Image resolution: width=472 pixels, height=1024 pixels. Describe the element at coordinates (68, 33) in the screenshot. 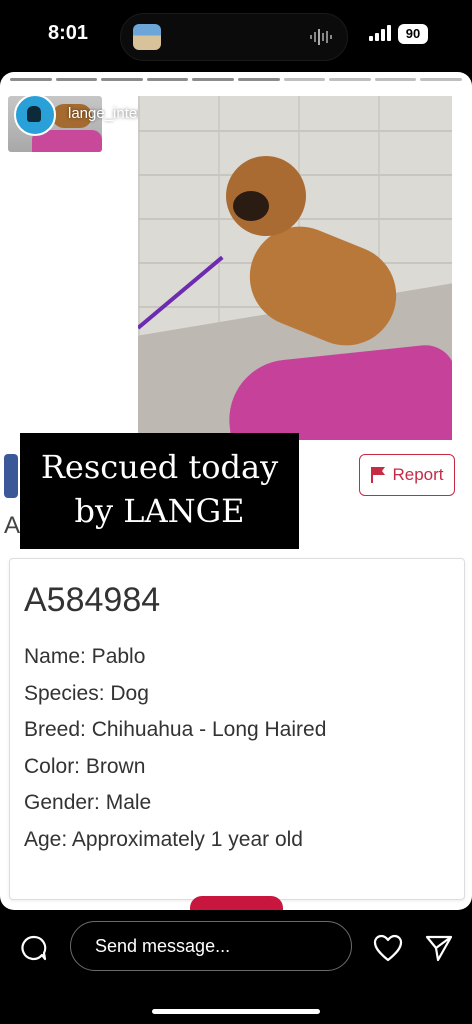

I see `status-time: 8:01` at that location.